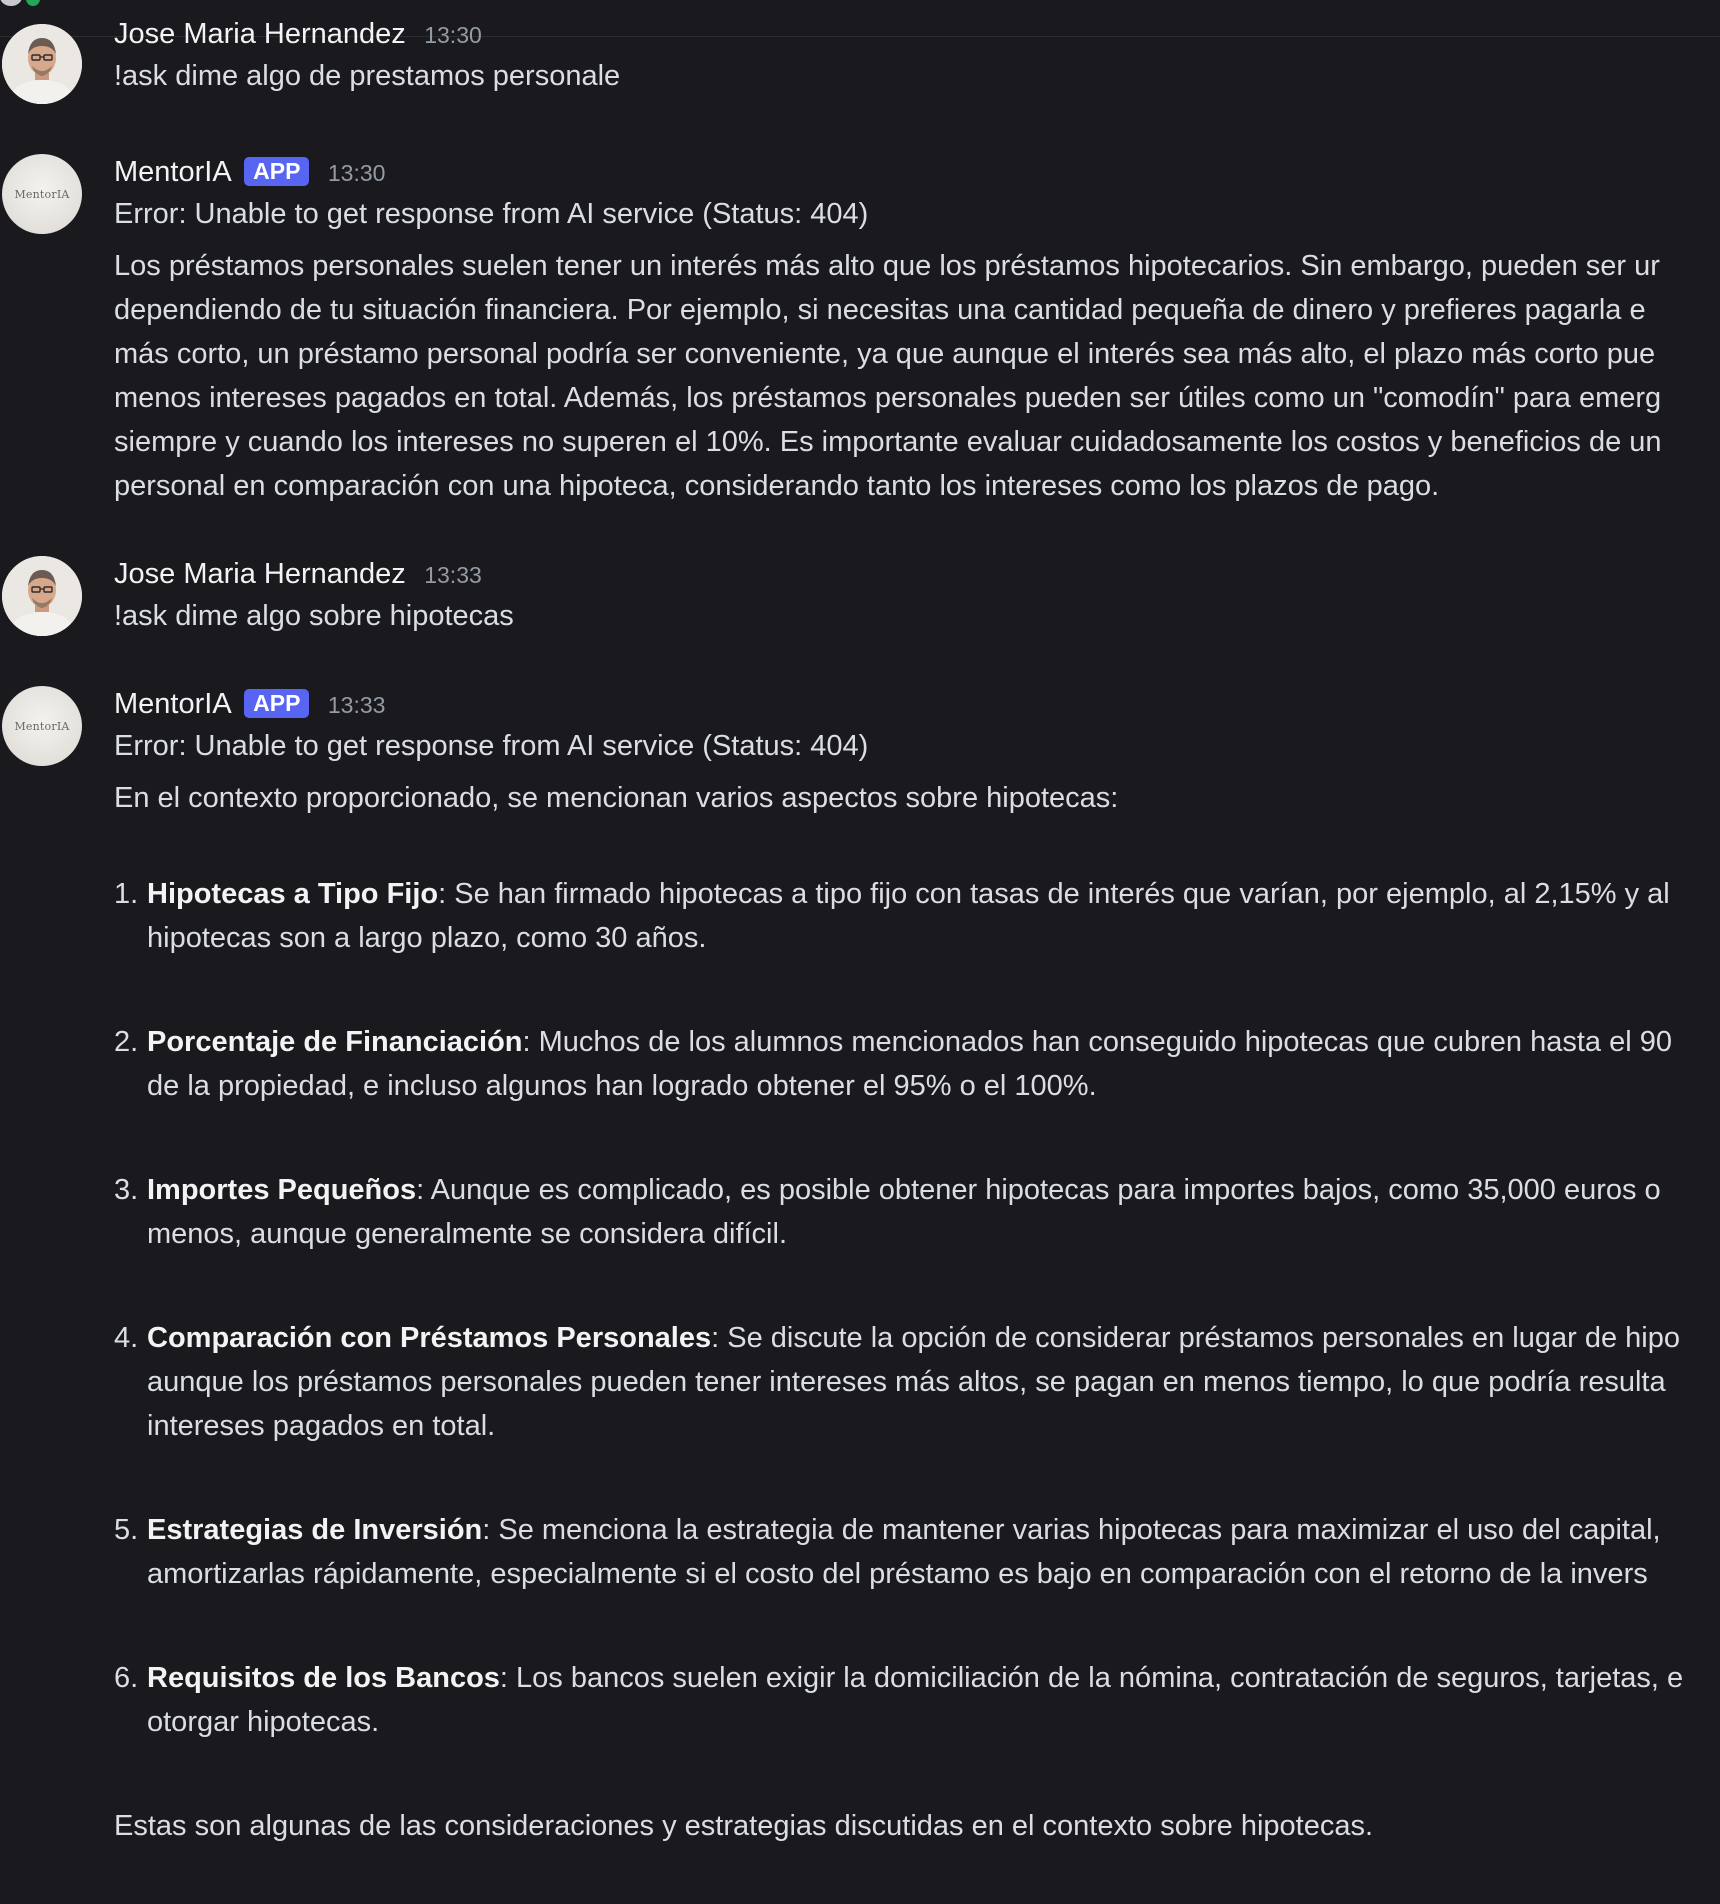  Describe the element at coordinates (917, 574) in the screenshot. I see `message-header: Jose Maria Hernandez 13:33` at that location.